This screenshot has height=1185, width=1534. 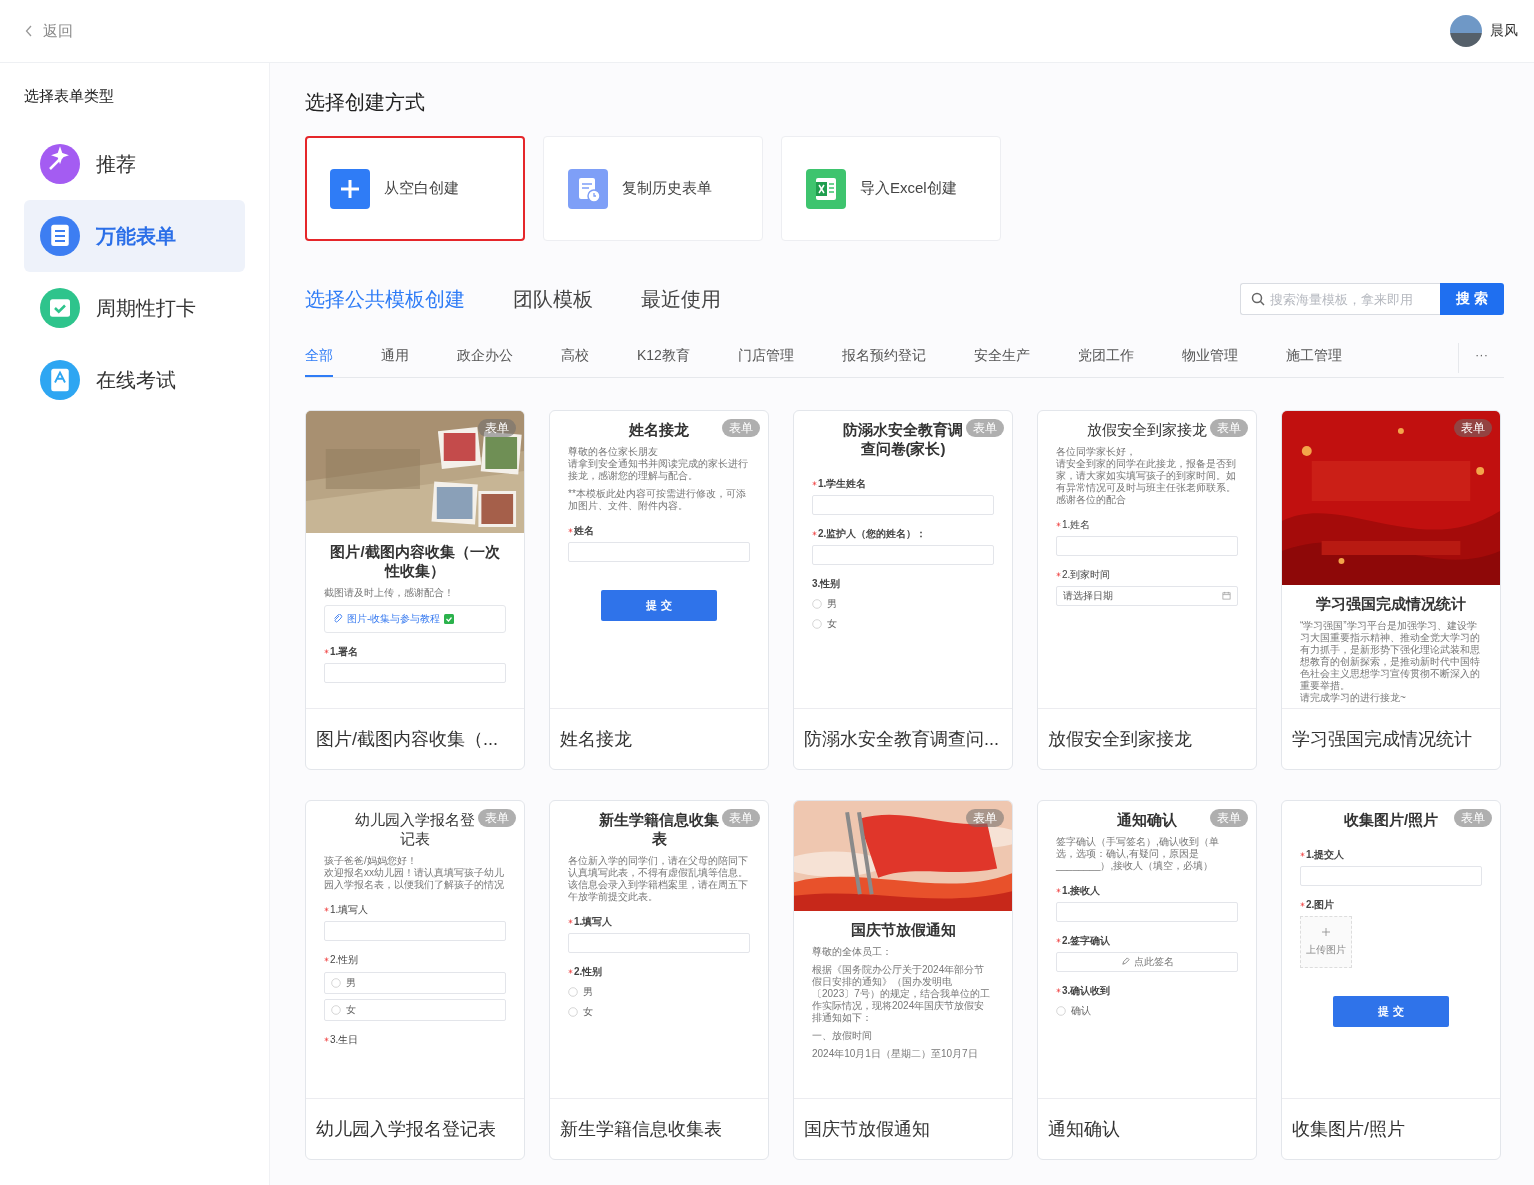 I want to click on user-name: 晨风, so click(x=1504, y=31).